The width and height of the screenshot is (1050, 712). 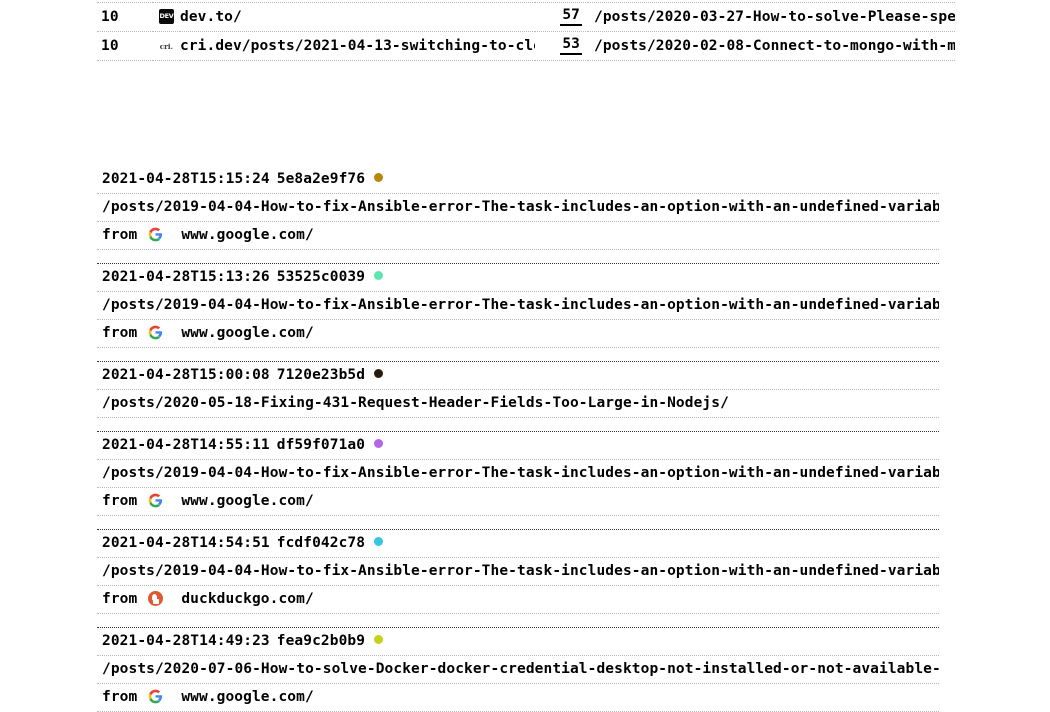 What do you see at coordinates (186, 375) in the screenshot?
I see `entry-timestamp: 2021-04-28T15:00:08` at bounding box center [186, 375].